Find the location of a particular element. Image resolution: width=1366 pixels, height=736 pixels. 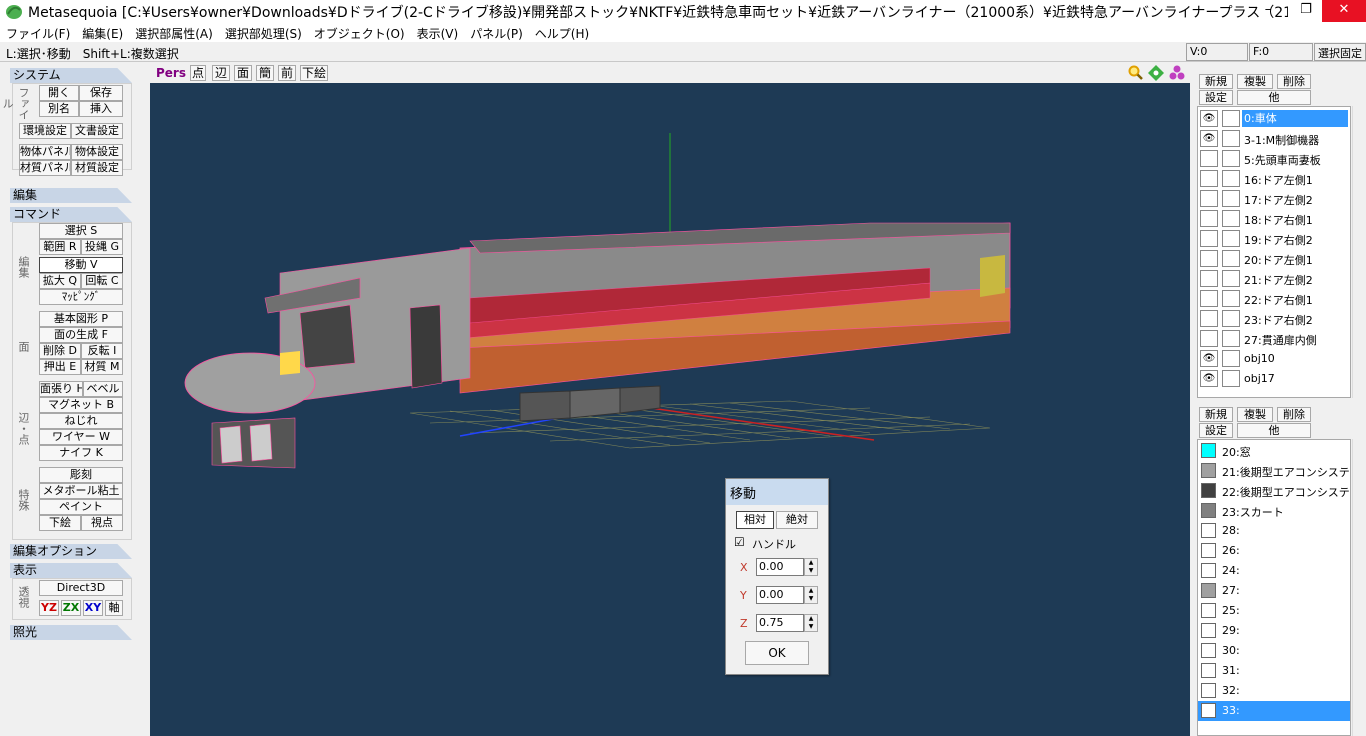

object-row: 21:ドア左側2 is located at coordinates (1274, 279).